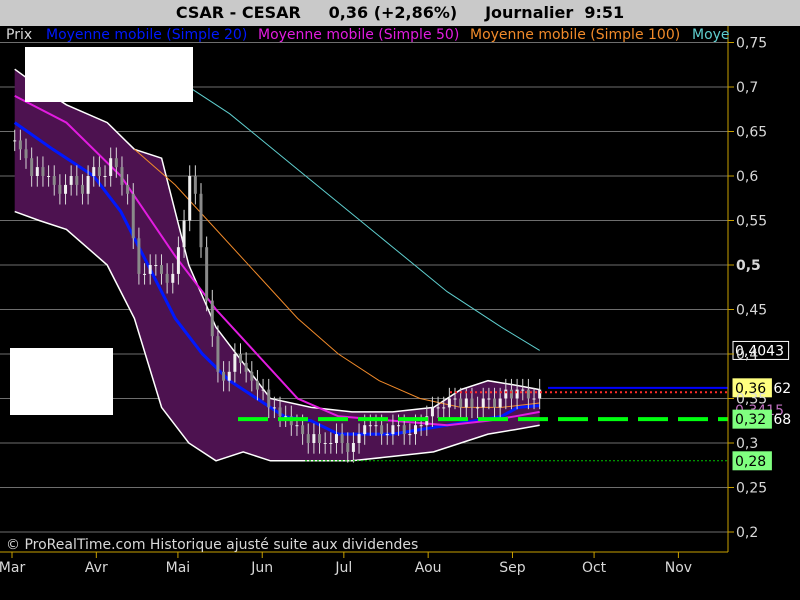 The image size is (800, 600). Describe the element at coordinates (782, 420) in the screenshot. I see `level-extra: 68` at that location.